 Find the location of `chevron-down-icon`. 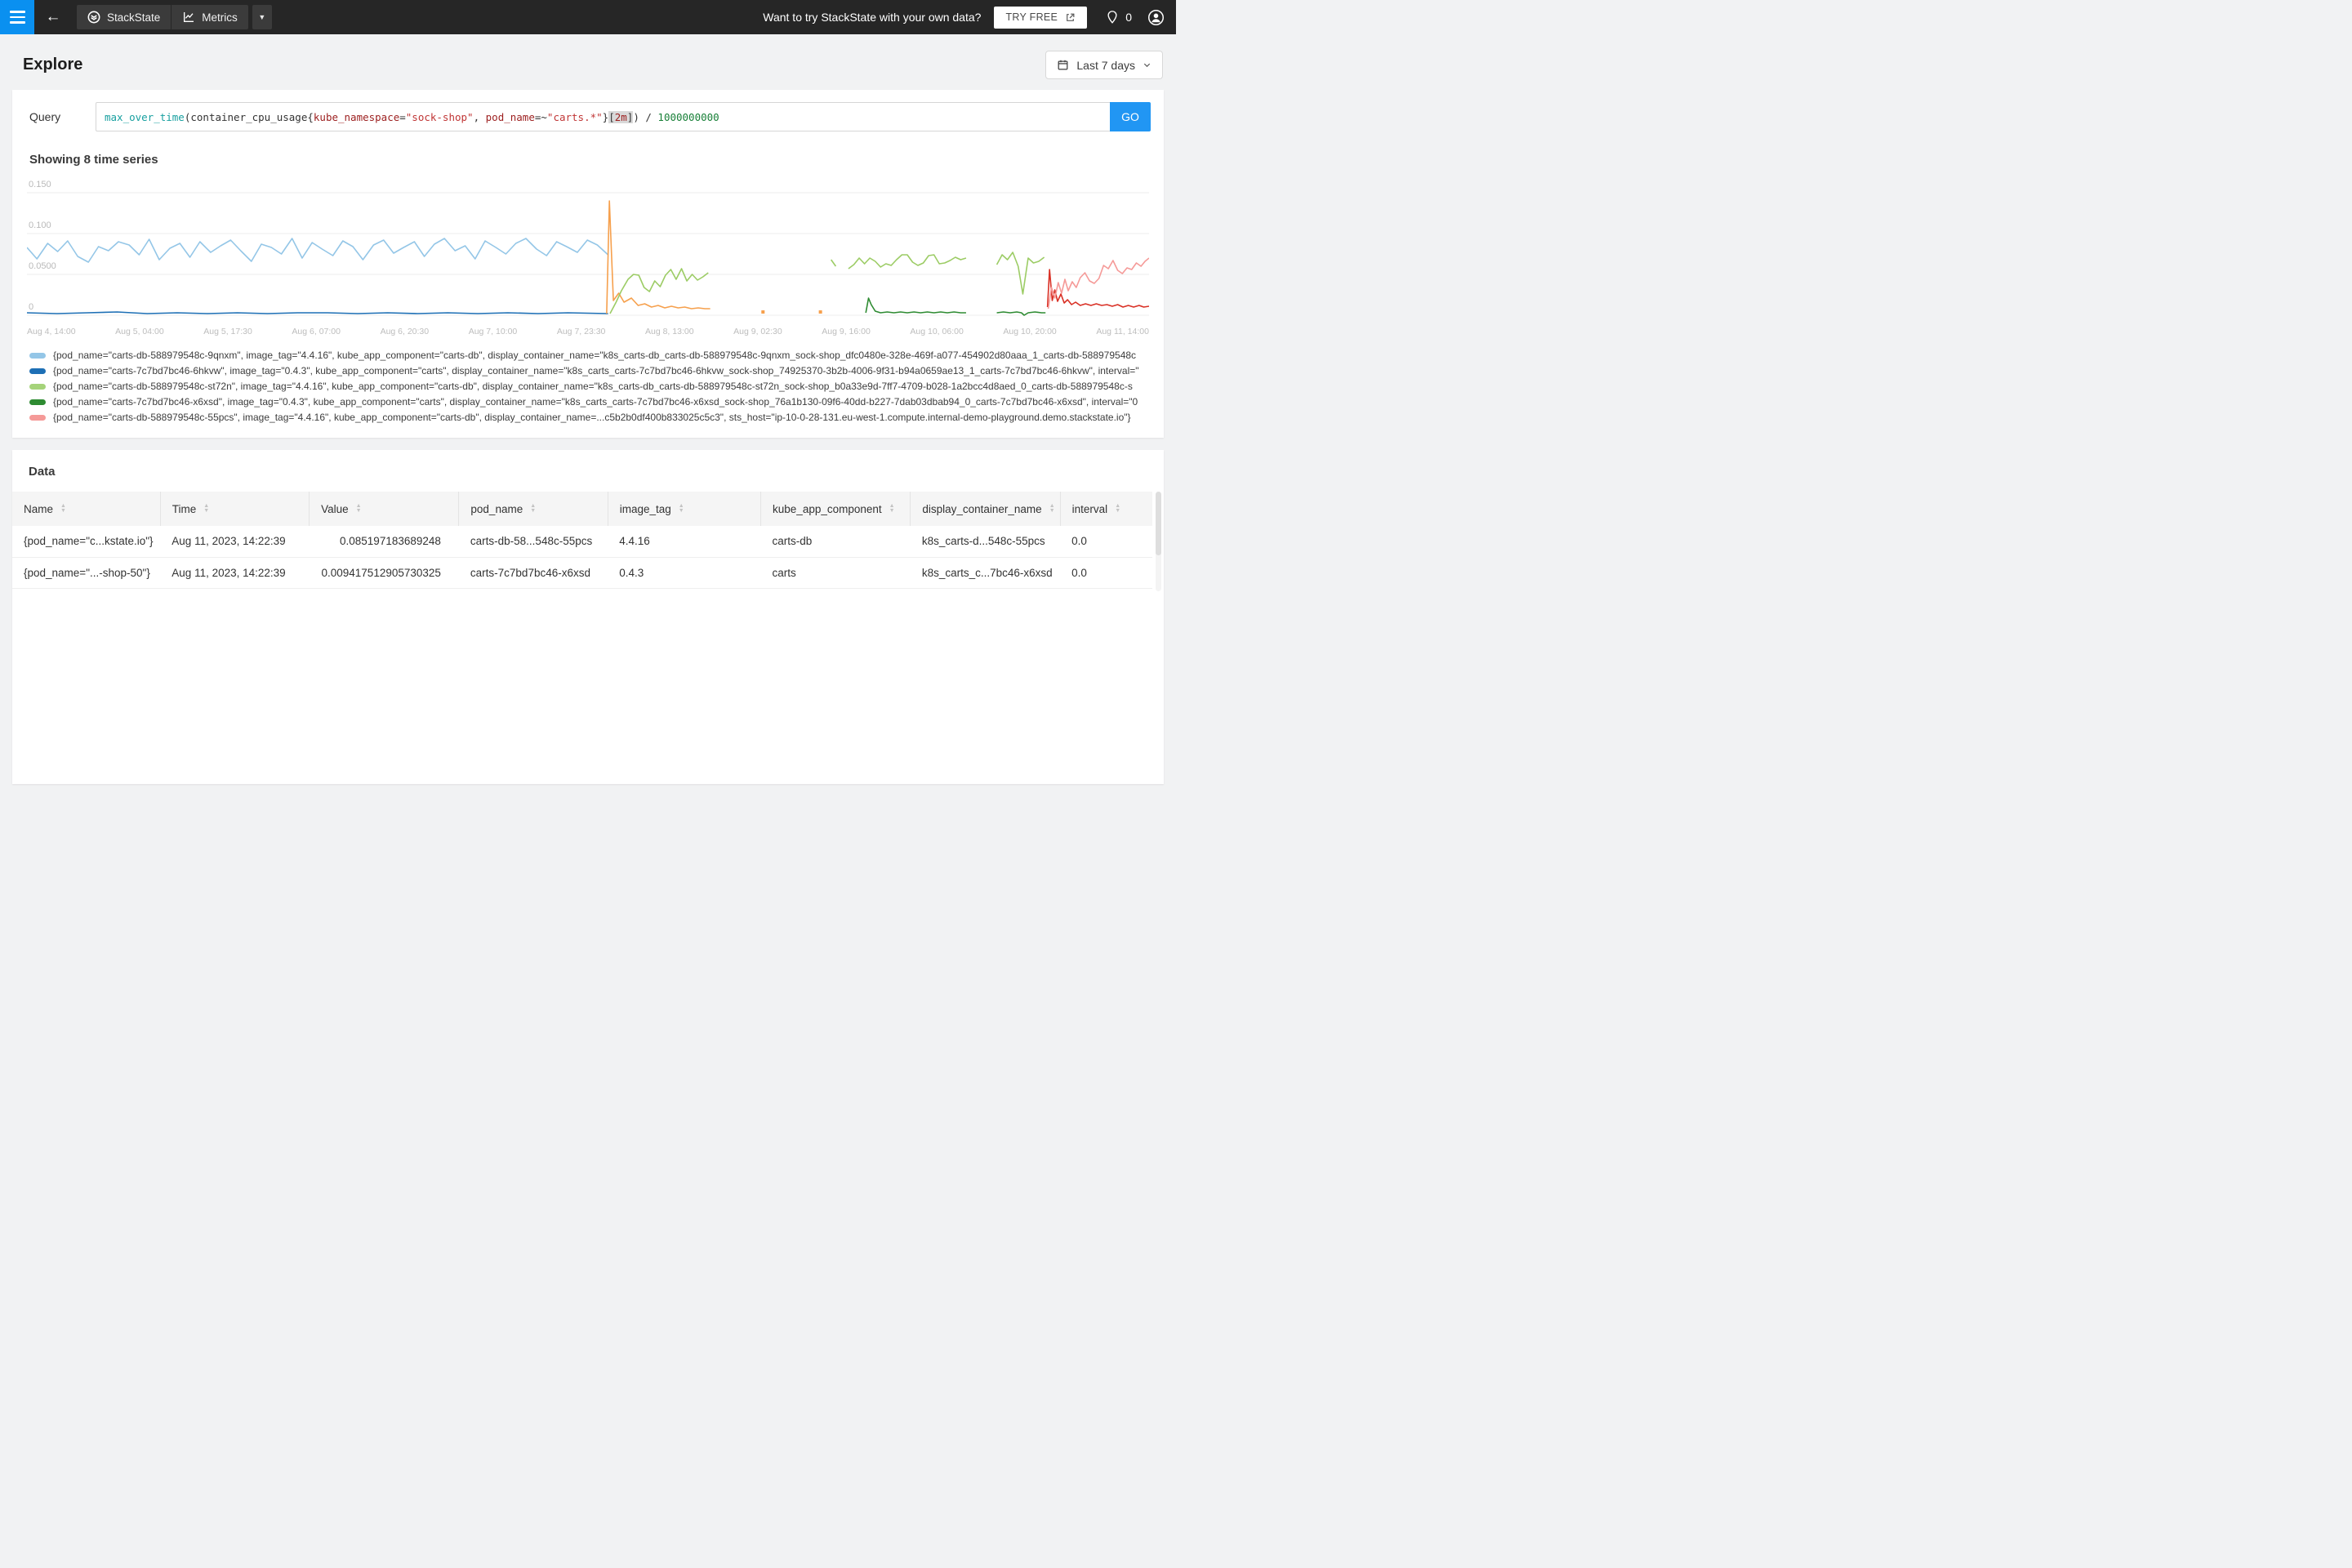

chevron-down-icon is located at coordinates (1147, 64).